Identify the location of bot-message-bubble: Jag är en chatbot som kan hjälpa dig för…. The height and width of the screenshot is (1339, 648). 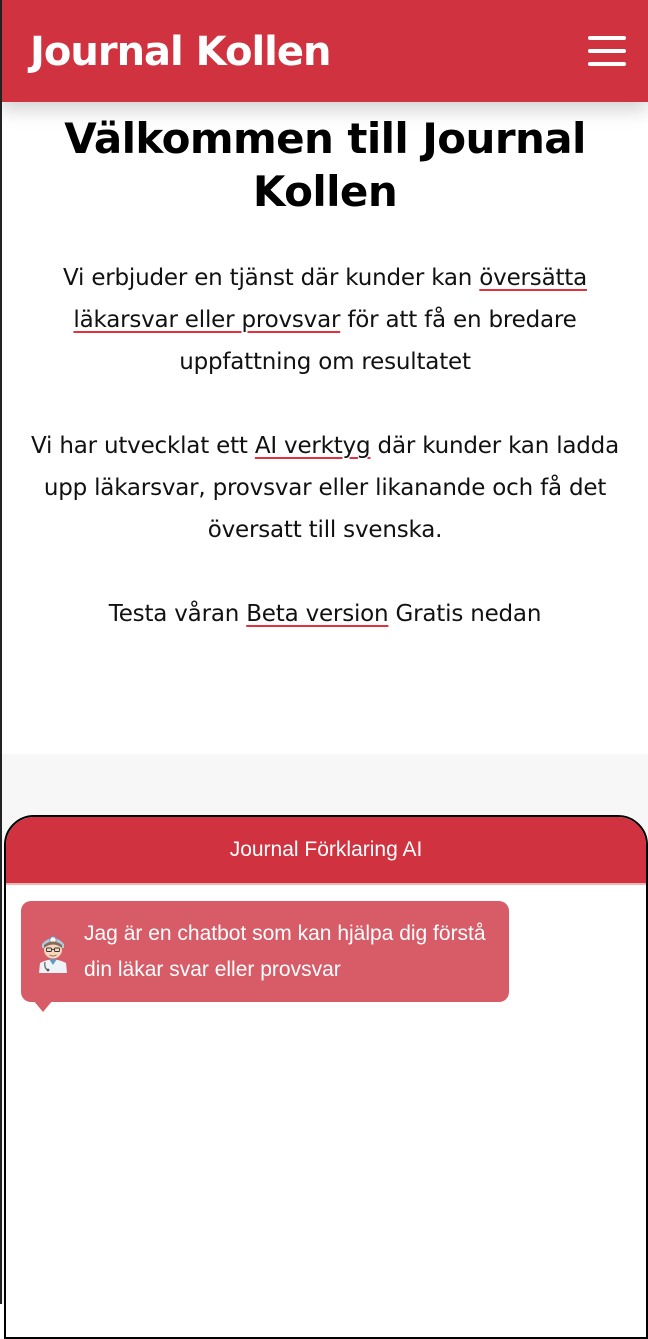
(265, 951).